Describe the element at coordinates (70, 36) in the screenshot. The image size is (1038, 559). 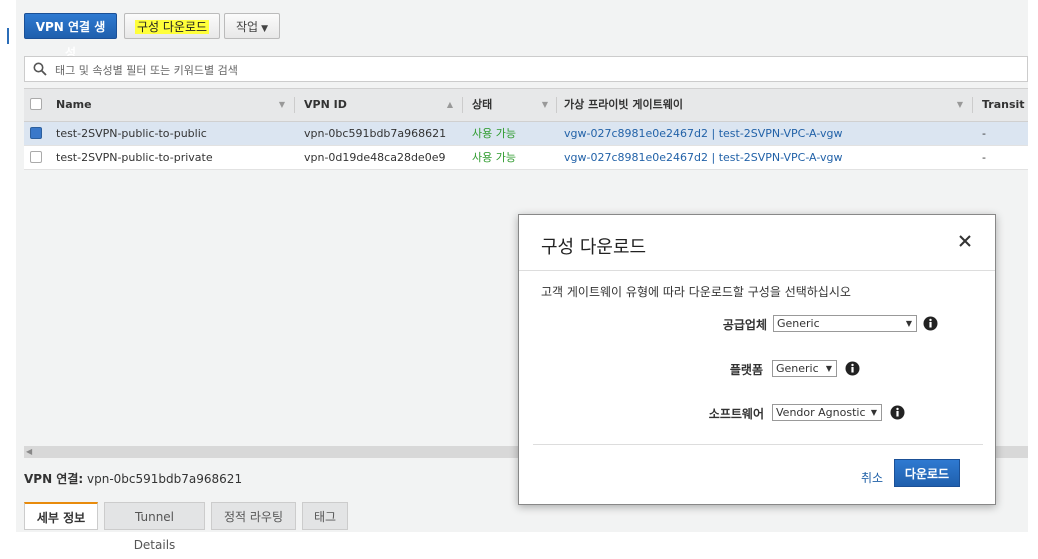
I see `create-vpn-connection-button: VPN 연결 생성` at that location.